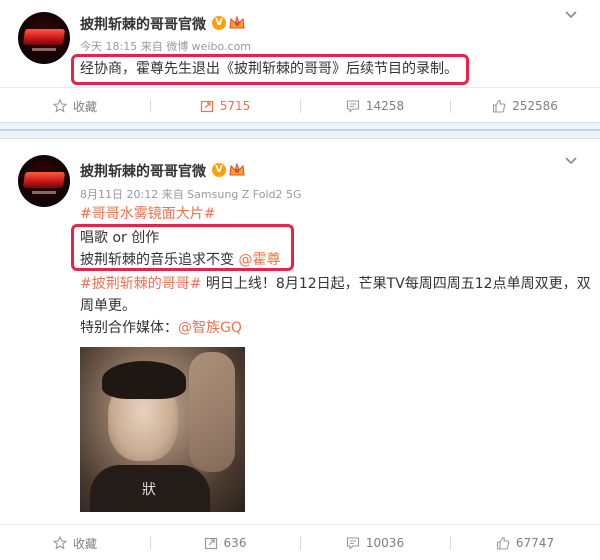  Describe the element at coordinates (535, 106) in the screenshot. I see `like-count: 252586` at that location.